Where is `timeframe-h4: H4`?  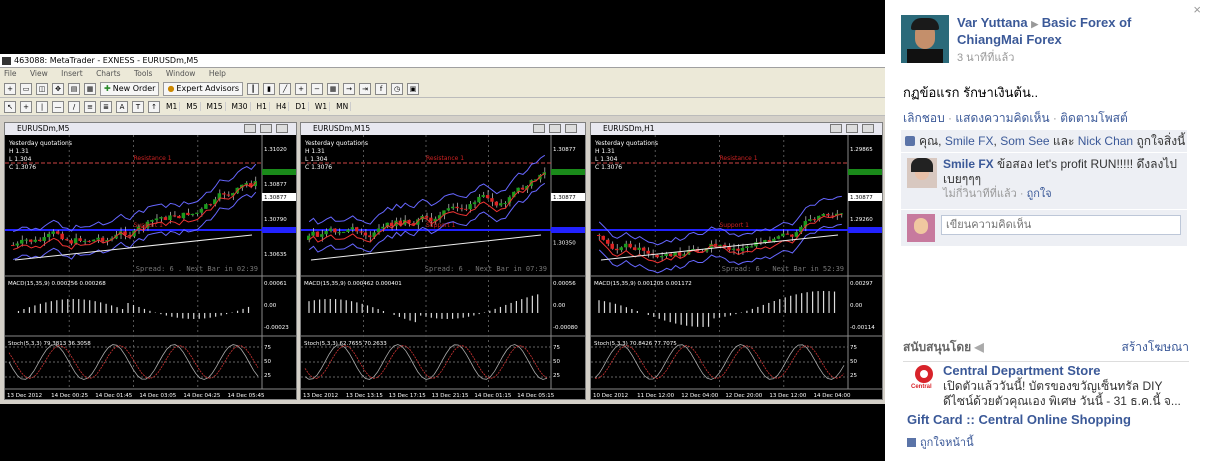 timeframe-h4: H4 is located at coordinates (282, 106).